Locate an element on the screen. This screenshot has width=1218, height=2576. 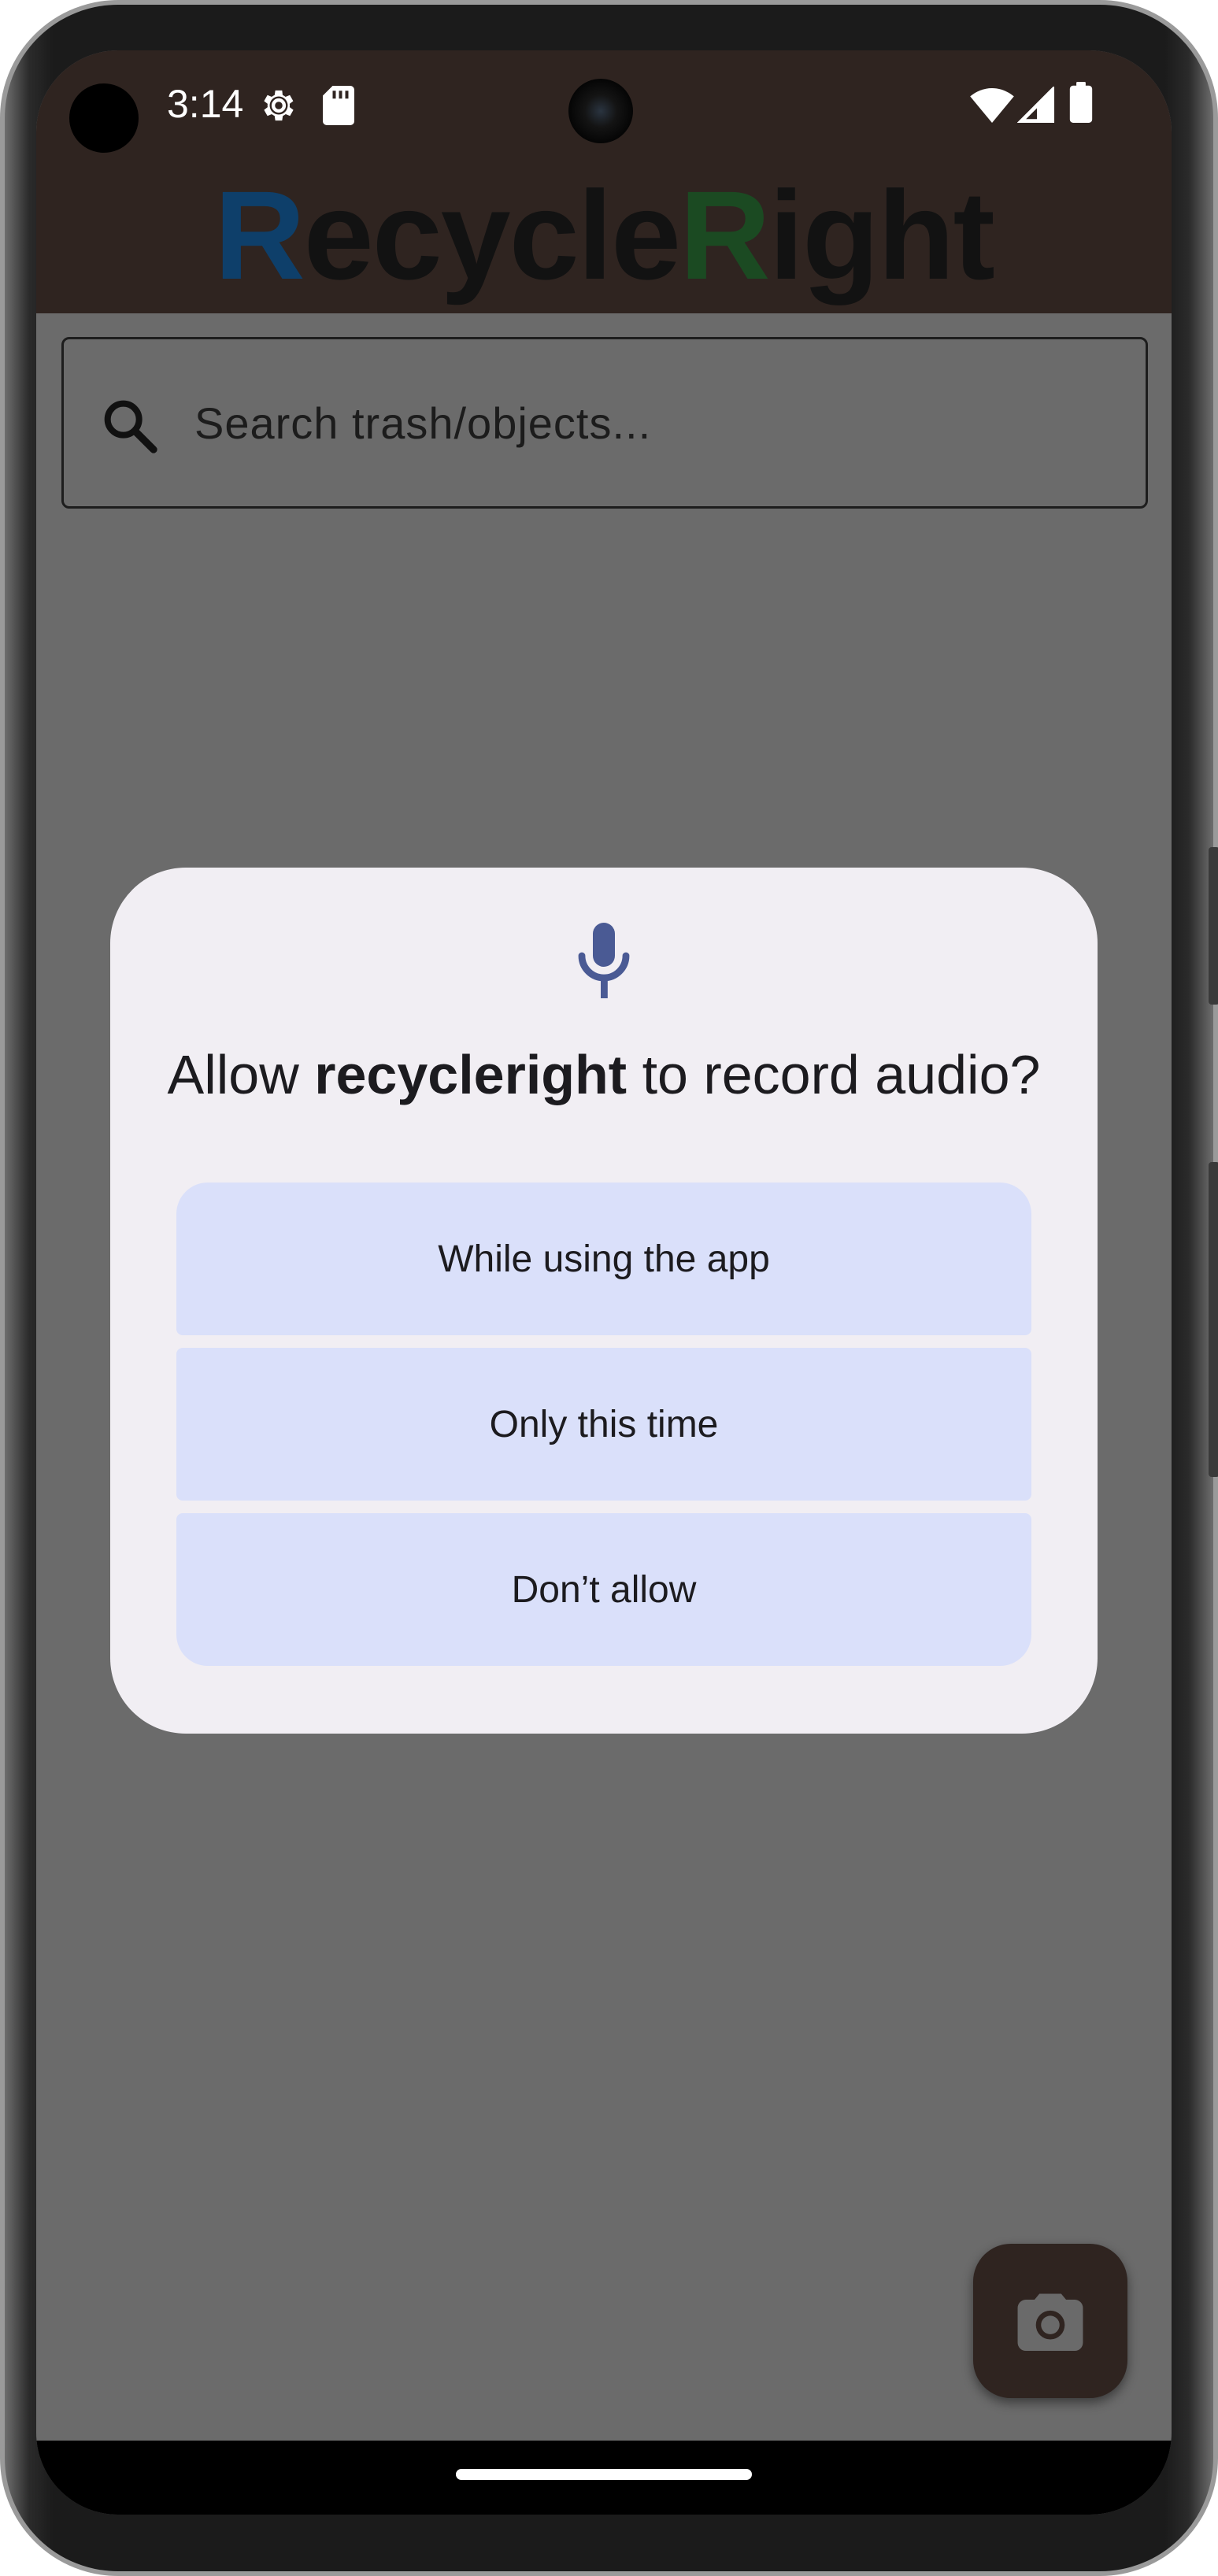
microphone-icon is located at coordinates (604, 960).